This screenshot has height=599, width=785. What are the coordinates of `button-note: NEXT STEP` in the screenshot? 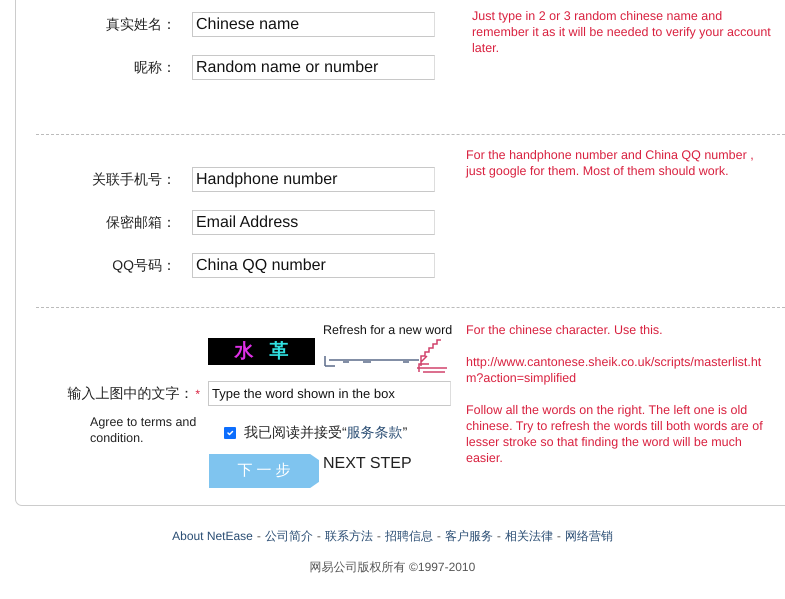 It's located at (367, 464).